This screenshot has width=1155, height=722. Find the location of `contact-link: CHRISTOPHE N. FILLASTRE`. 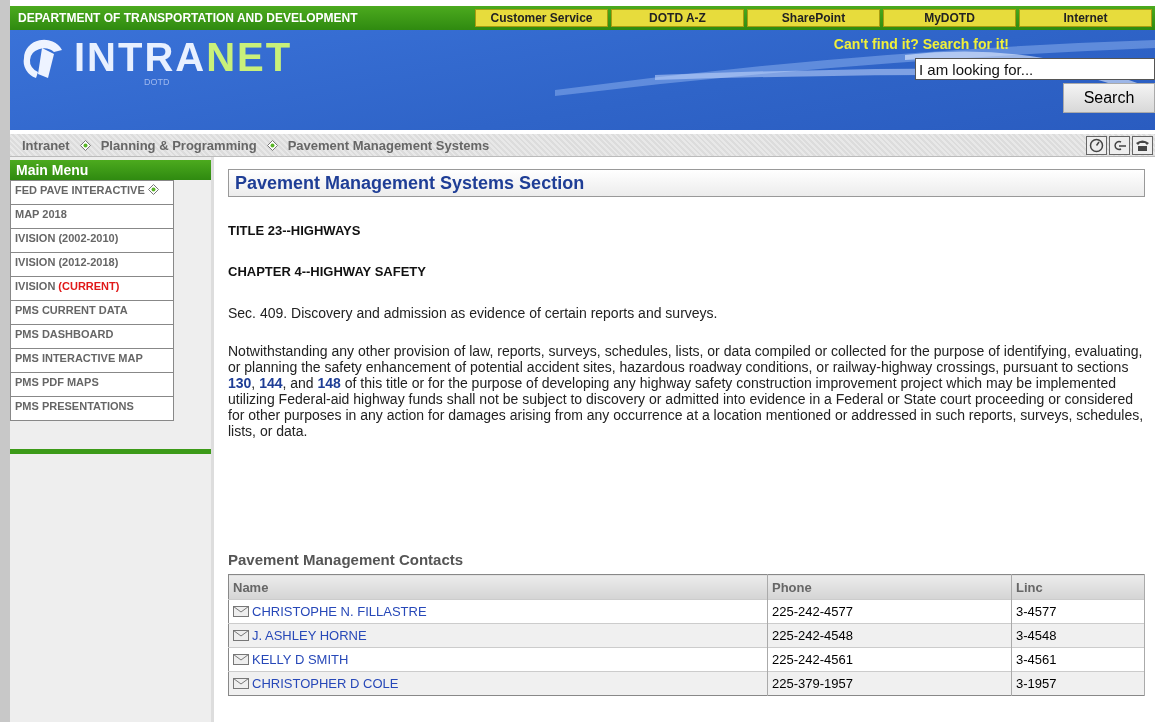

contact-link: CHRISTOPHE N. FILLASTRE is located at coordinates (339, 611).